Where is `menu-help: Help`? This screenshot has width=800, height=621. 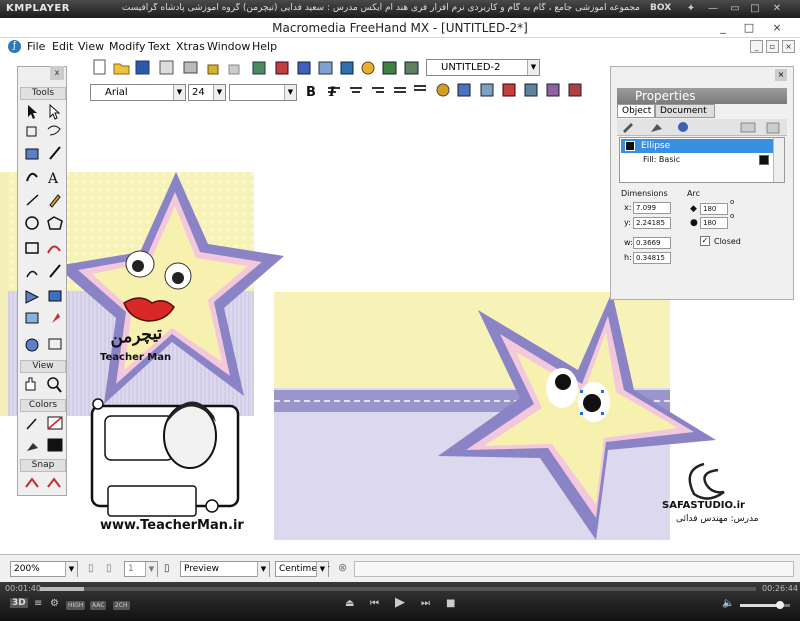 menu-help: Help is located at coordinates (264, 46).